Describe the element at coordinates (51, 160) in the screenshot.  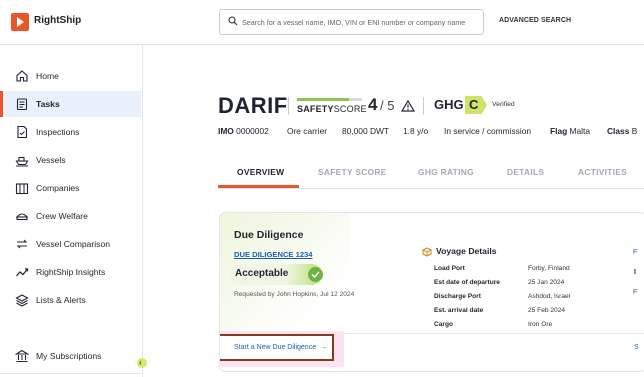
I see `sidebar-item-label: Vessels` at that location.